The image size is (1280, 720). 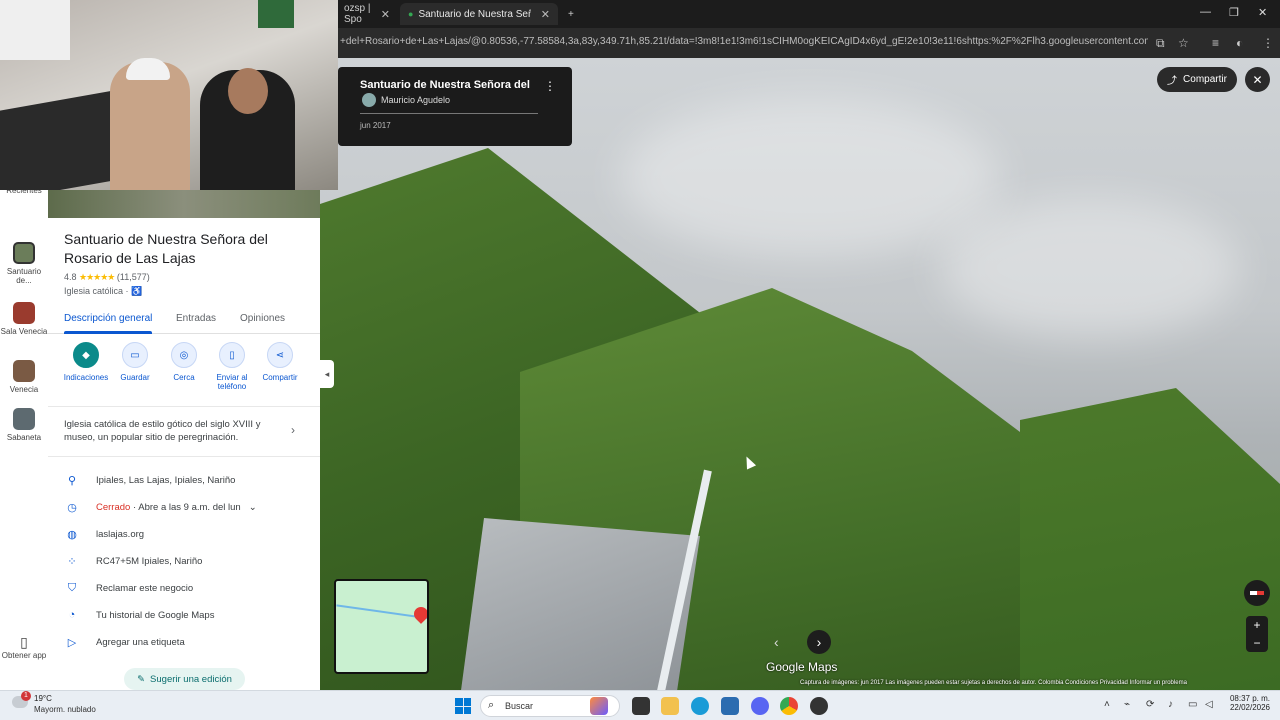 I want to click on shield-icon: ⛉, so click(x=72, y=588).